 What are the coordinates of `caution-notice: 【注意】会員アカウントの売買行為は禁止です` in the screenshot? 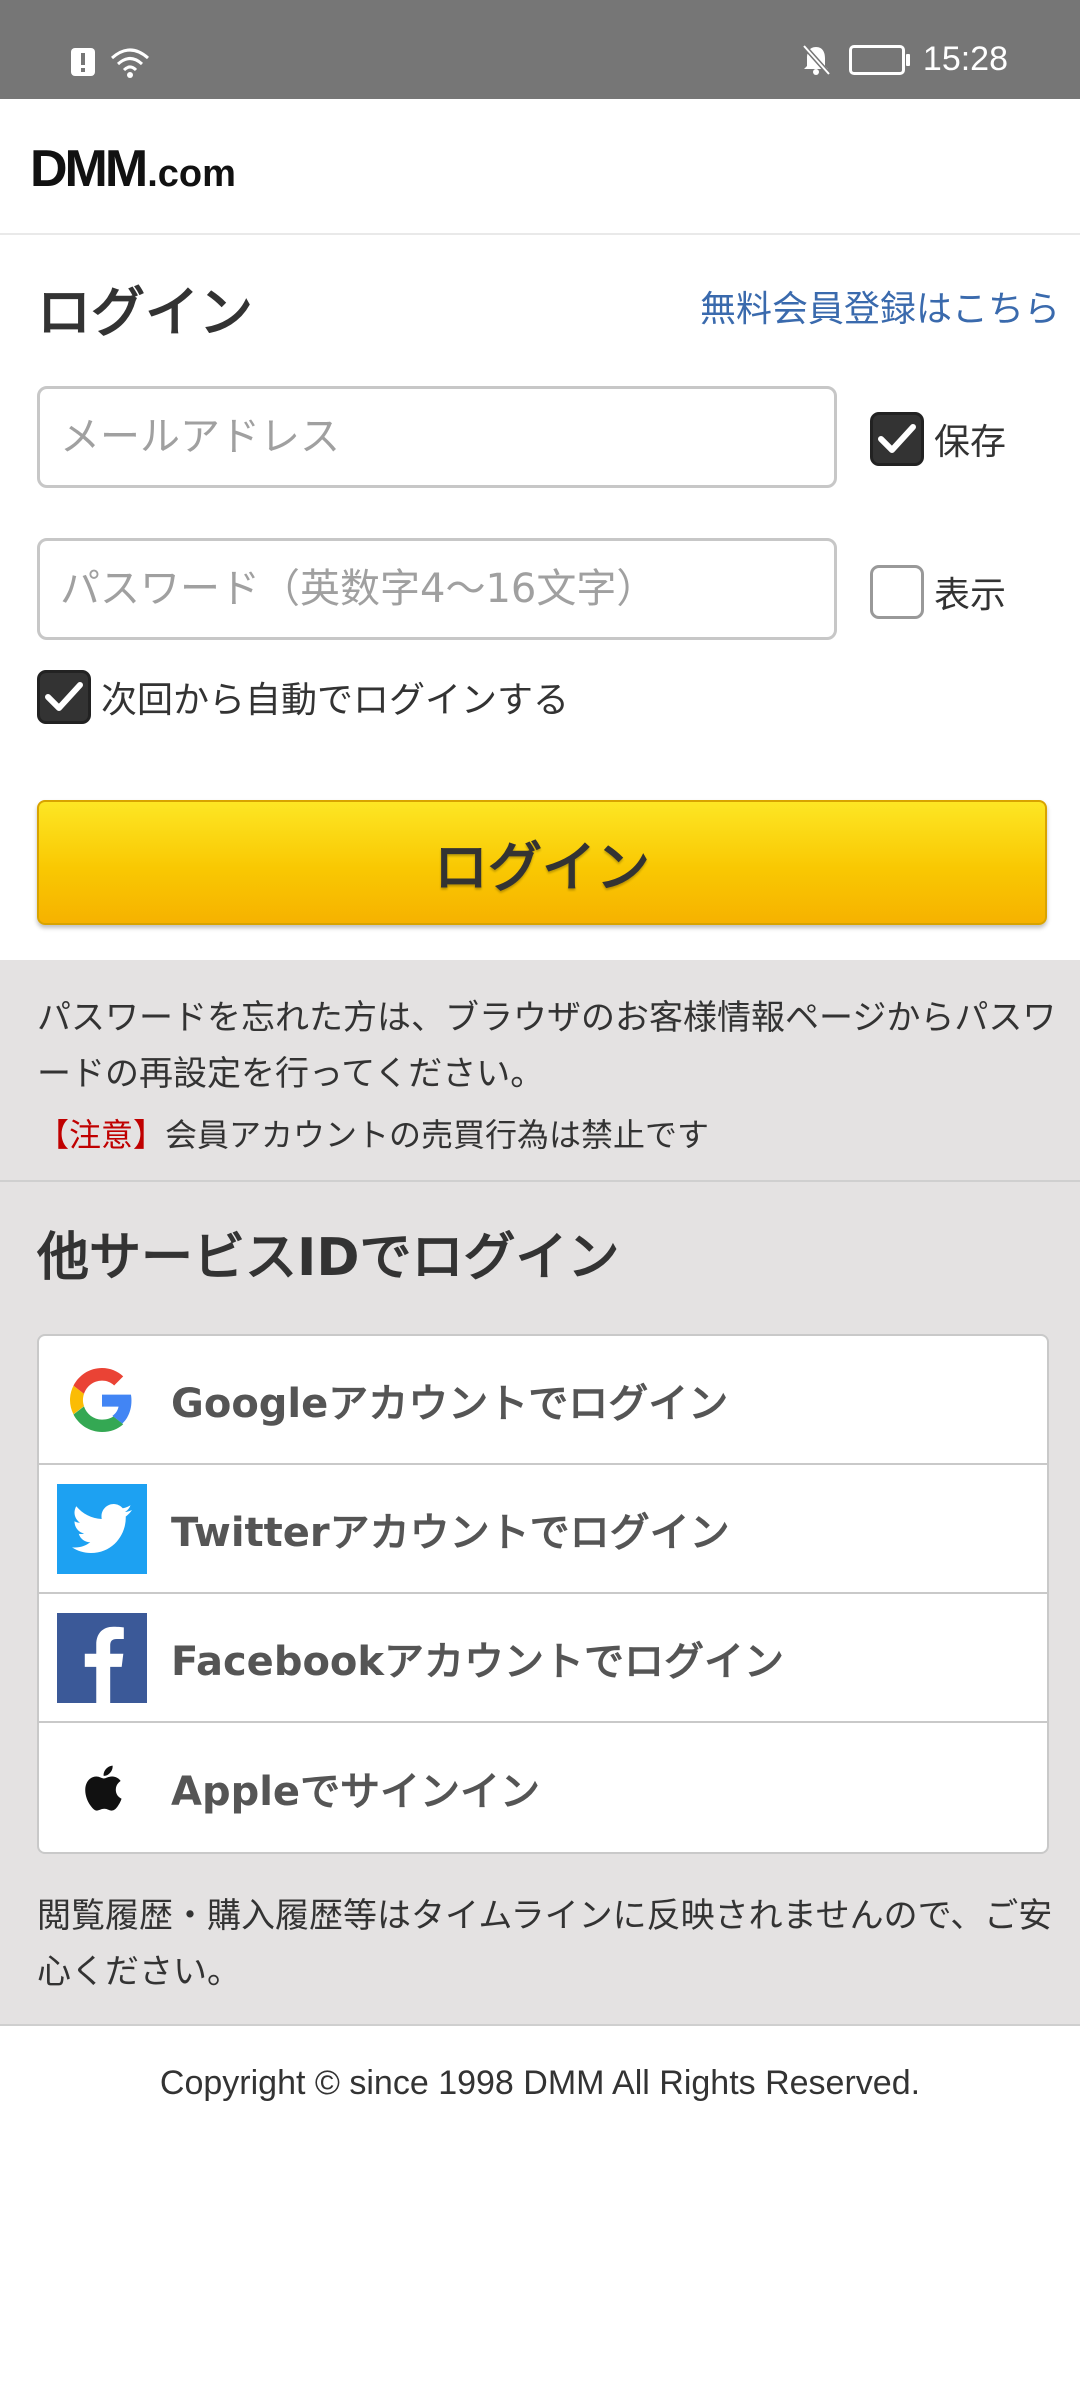 It's located at (373, 1133).